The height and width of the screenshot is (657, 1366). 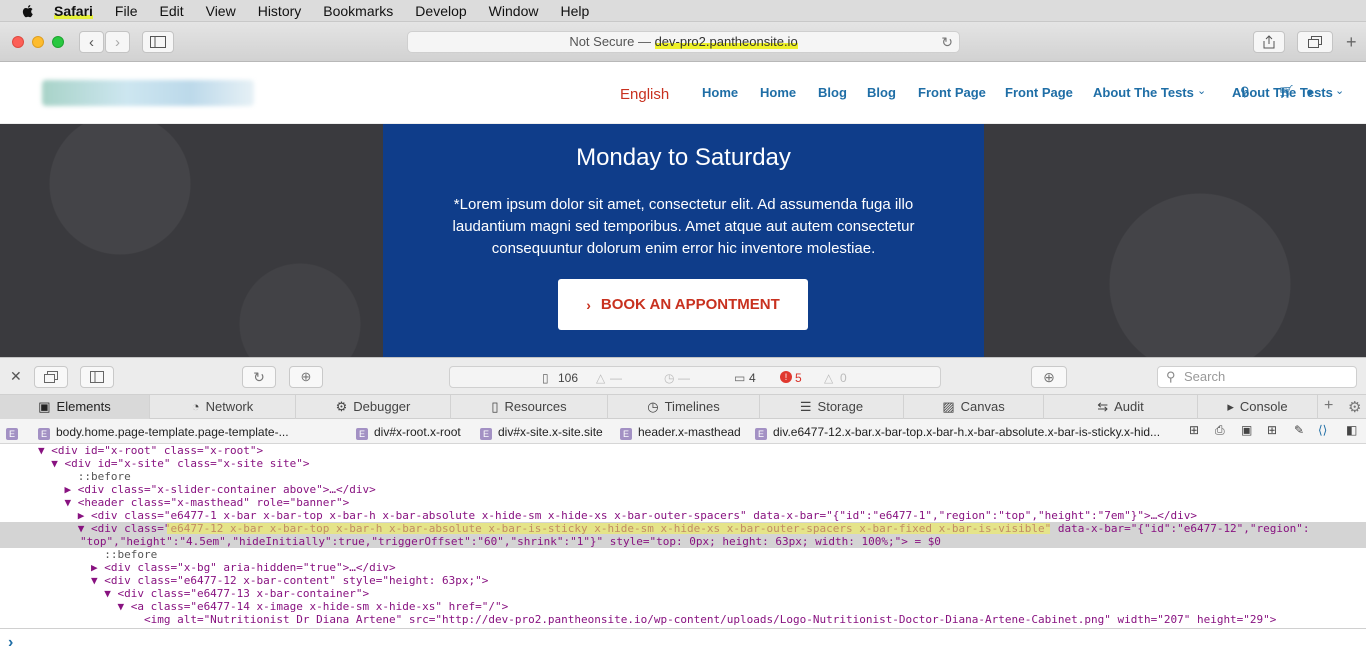 I want to click on console-prompt-icon: ›, so click(x=11, y=642).